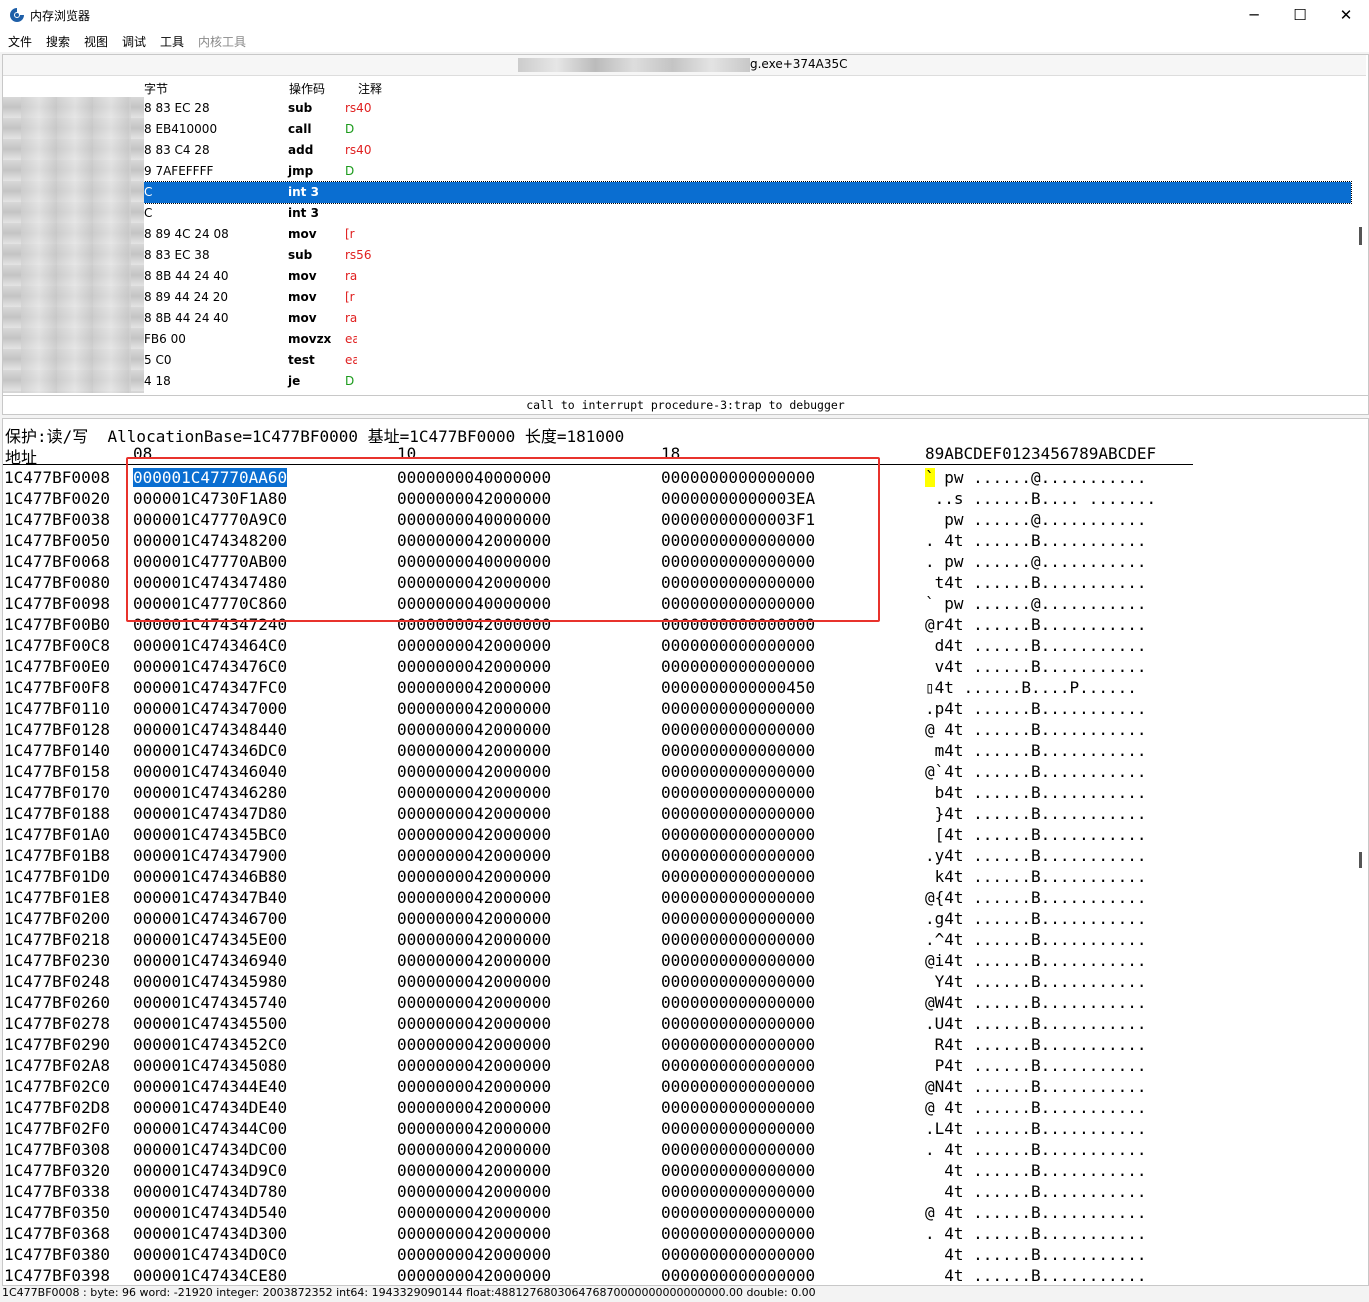  Describe the element at coordinates (210, 1128) in the screenshot. I see `qword-08: 000001C474344C00` at that location.